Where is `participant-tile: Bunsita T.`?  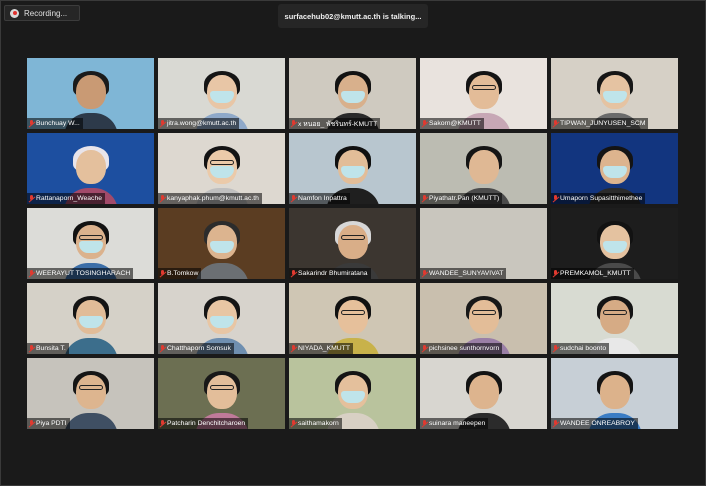 participant-tile: Bunsita T. is located at coordinates (90, 318).